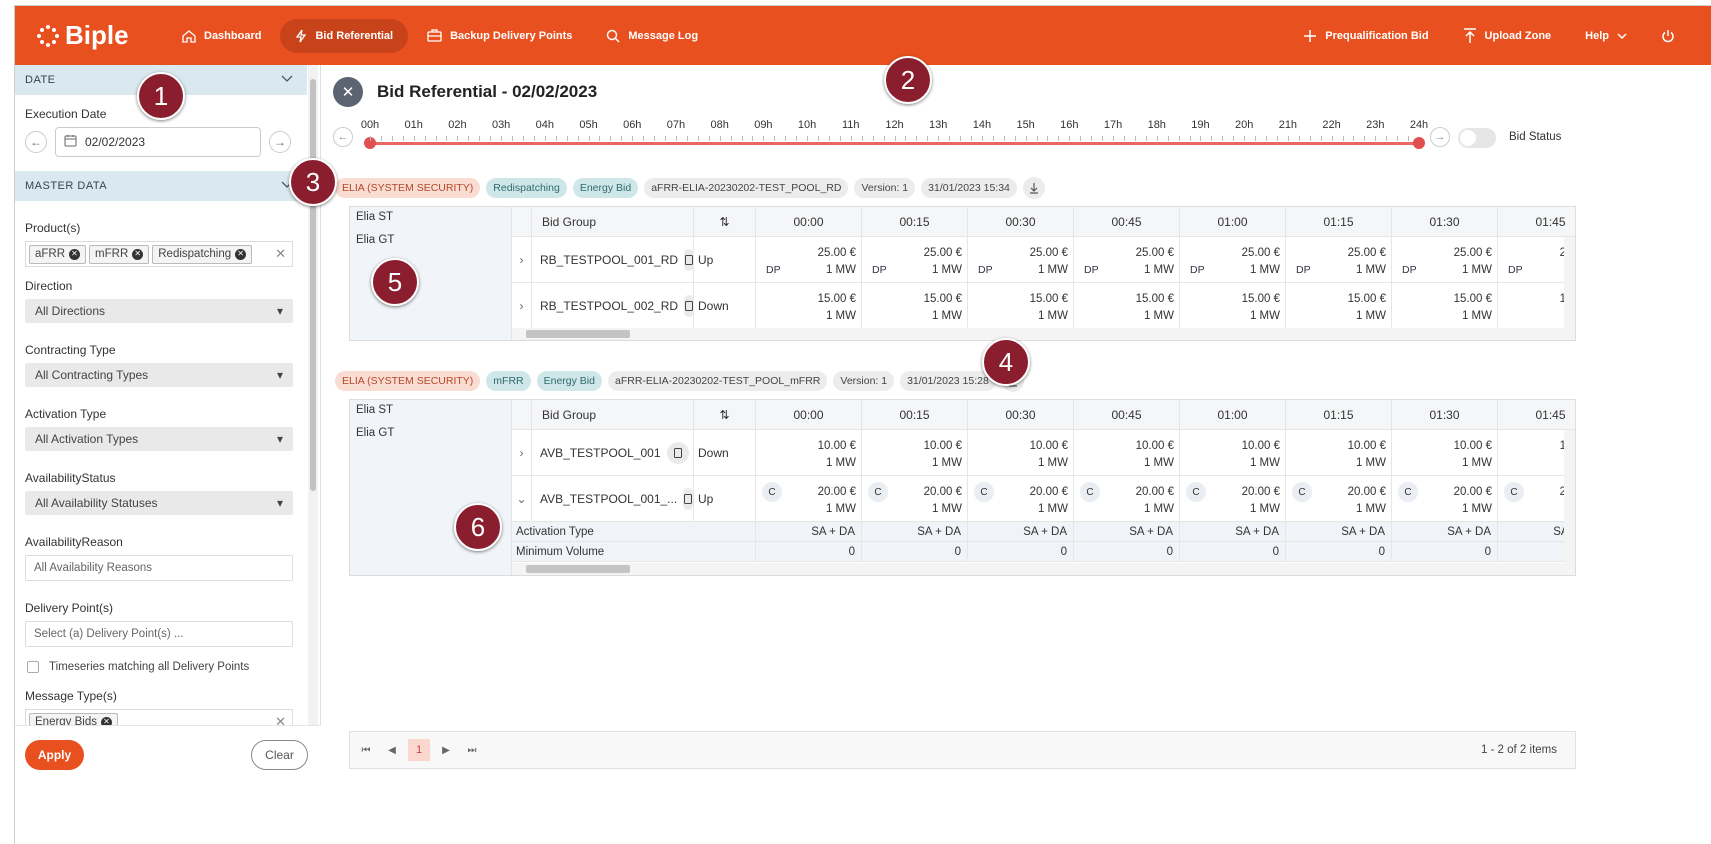 This screenshot has width=1711, height=844. Describe the element at coordinates (344, 35) in the screenshot. I see `nav-bid-referential: Bid Referential` at that location.